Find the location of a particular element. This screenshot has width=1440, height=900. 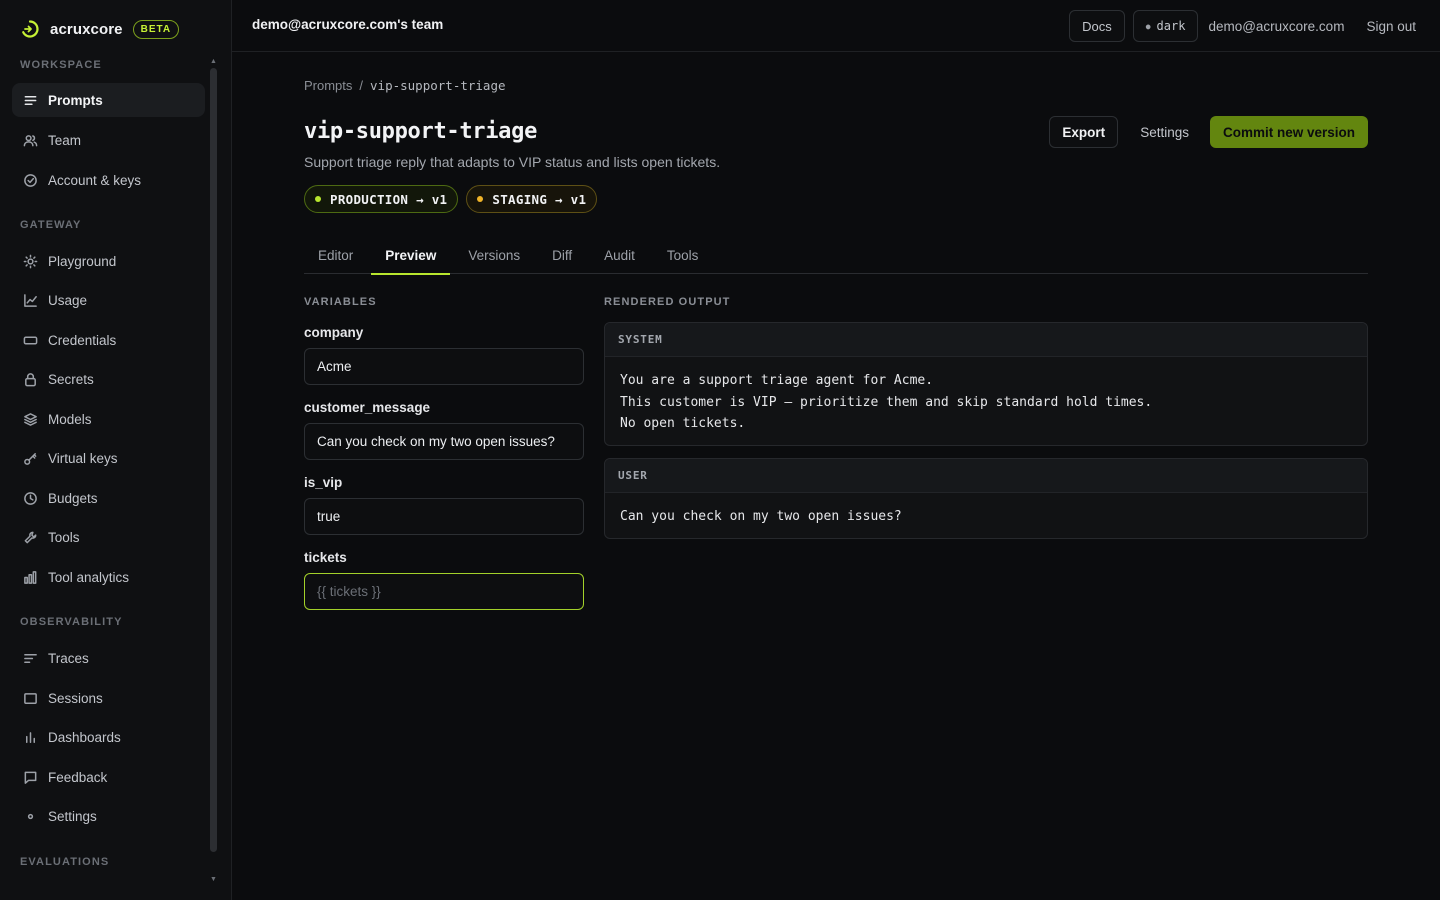

key-icon is located at coordinates (30, 458).